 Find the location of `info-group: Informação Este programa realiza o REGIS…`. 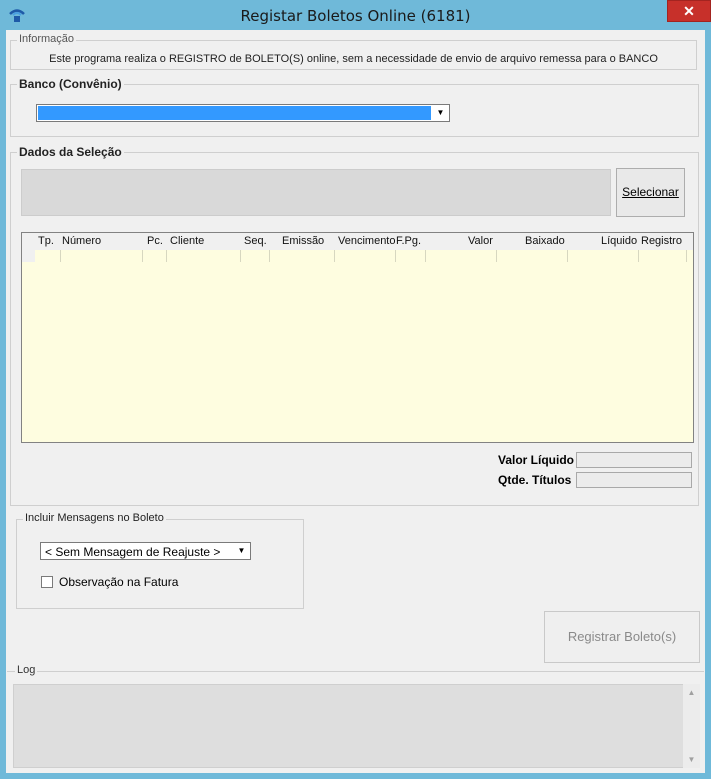

info-group: Informação Este programa realiza o REGIS… is located at coordinates (353, 51).